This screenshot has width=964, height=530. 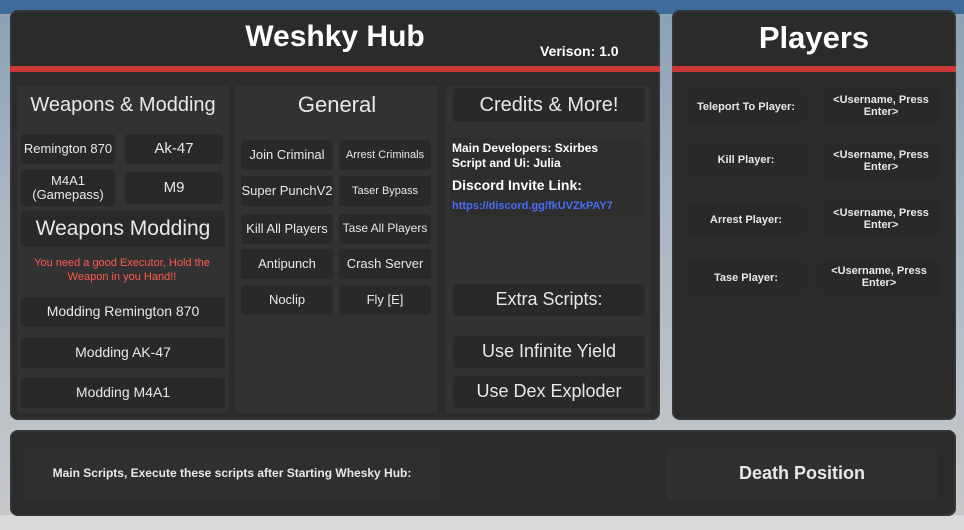 What do you see at coordinates (506, 163) in the screenshot?
I see `script-ui-text: Script and Ui: Julia` at bounding box center [506, 163].